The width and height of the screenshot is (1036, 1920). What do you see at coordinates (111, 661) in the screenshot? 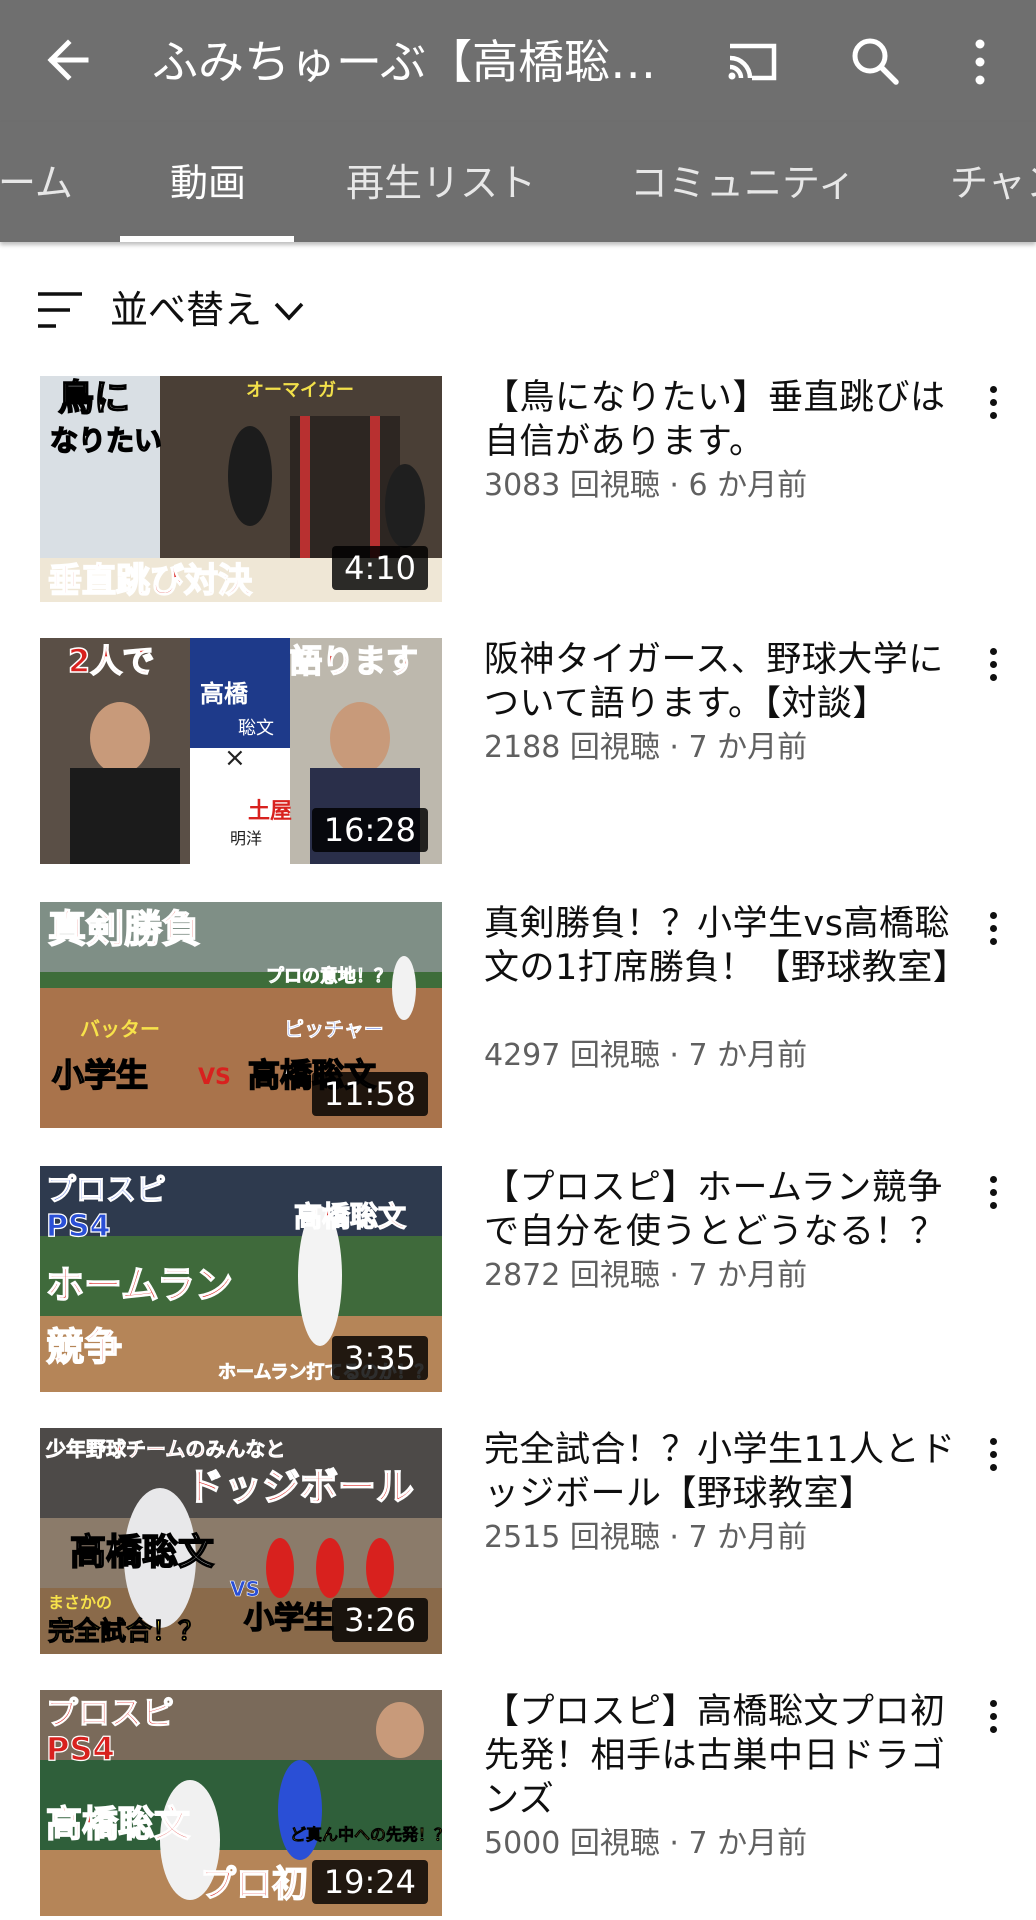
I see `thumb-text: 2人で` at bounding box center [111, 661].